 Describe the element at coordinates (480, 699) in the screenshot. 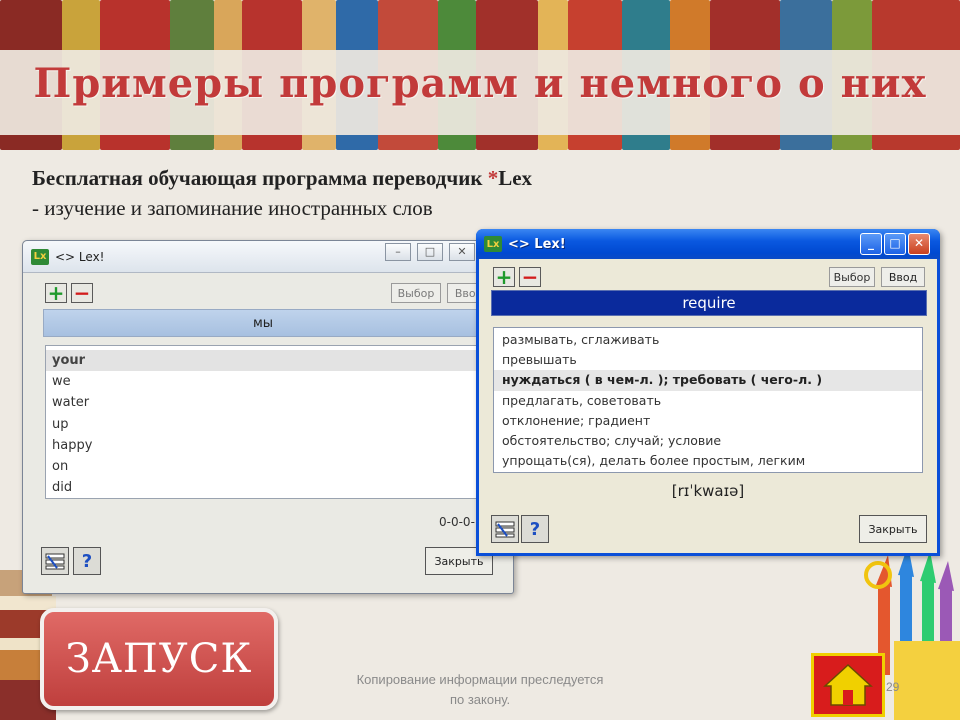

I see `copyright-line-2: по закону.` at that location.